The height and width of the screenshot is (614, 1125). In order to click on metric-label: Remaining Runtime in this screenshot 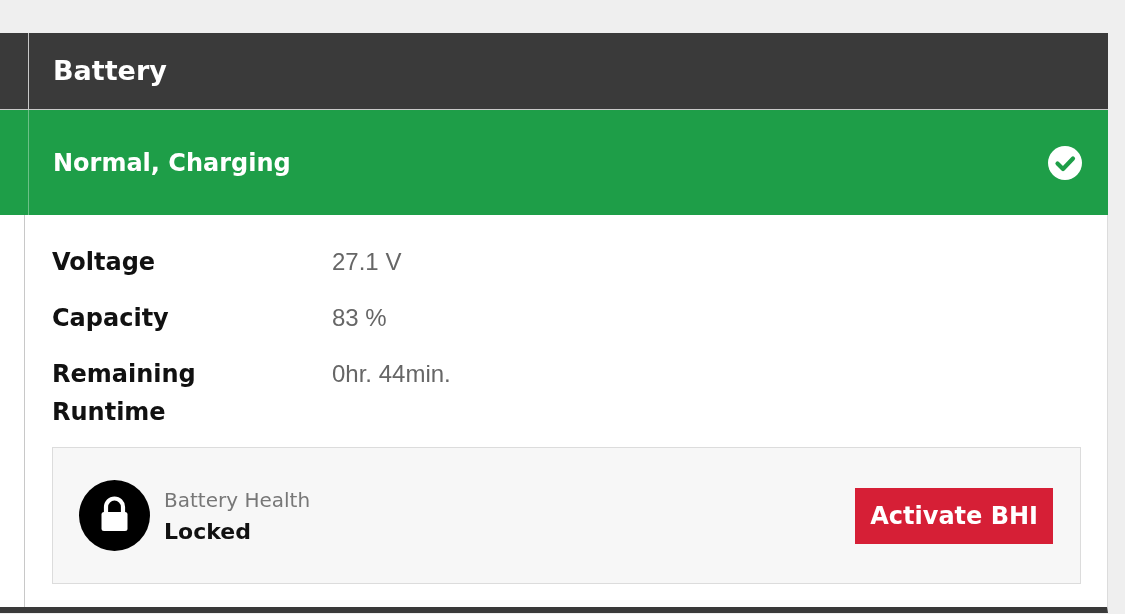, I will do `click(124, 393)`.